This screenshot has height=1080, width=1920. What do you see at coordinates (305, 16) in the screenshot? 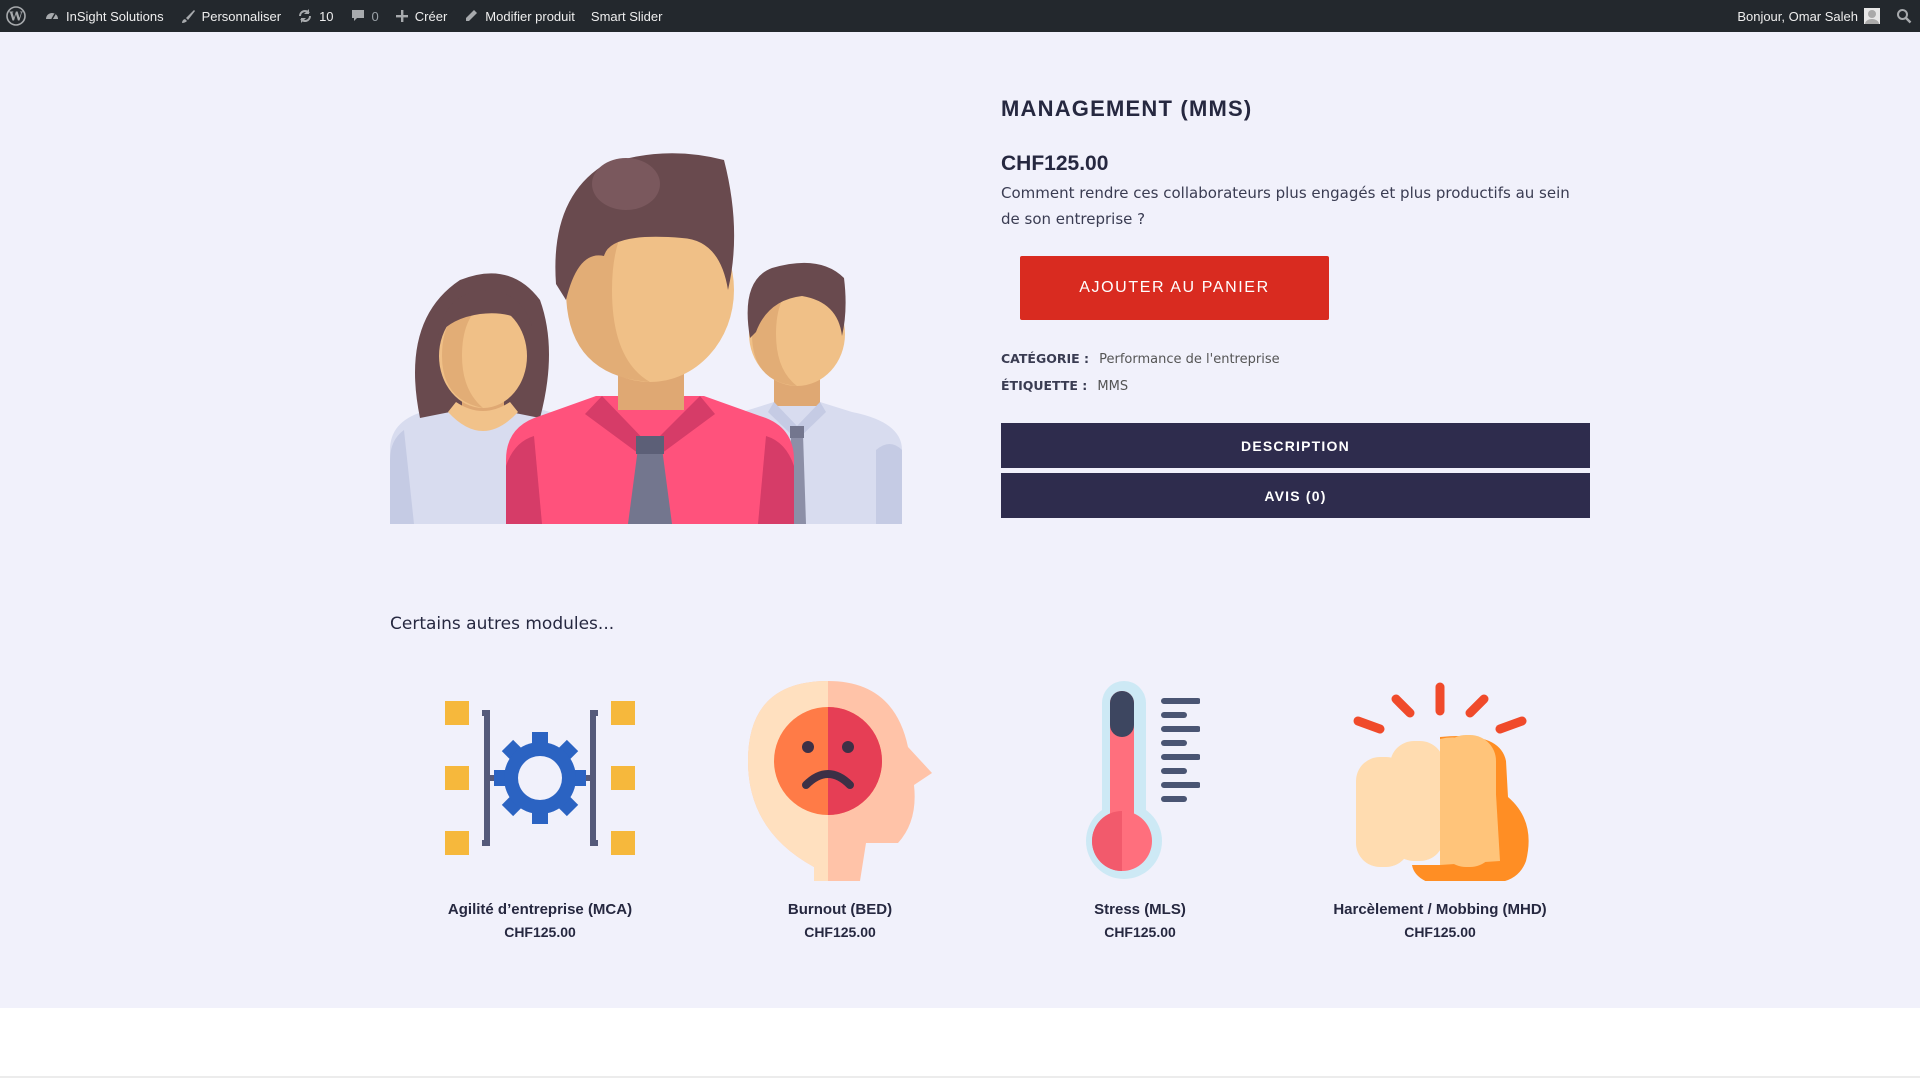
I see `updates-icon` at bounding box center [305, 16].